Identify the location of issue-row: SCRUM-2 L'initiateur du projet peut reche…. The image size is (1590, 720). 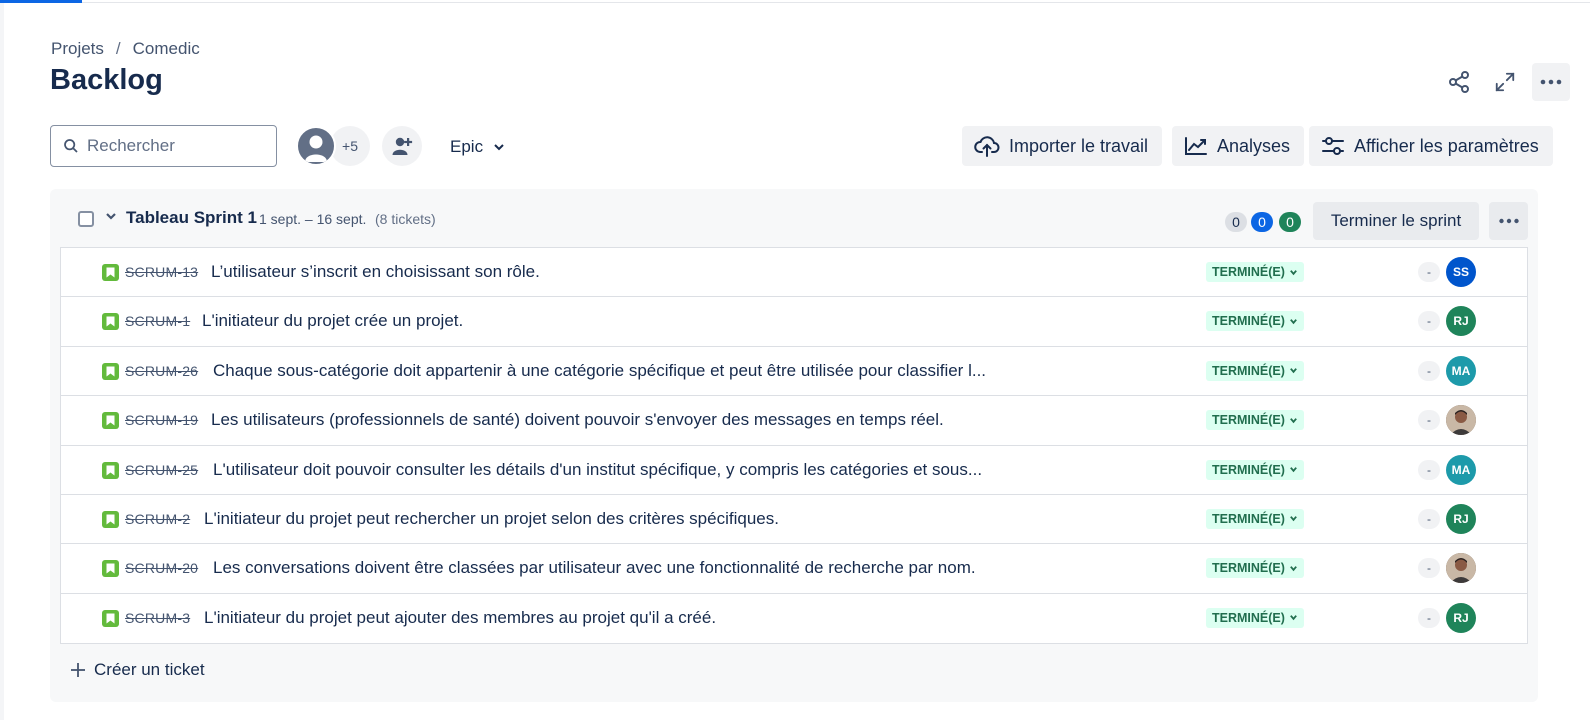
(794, 520).